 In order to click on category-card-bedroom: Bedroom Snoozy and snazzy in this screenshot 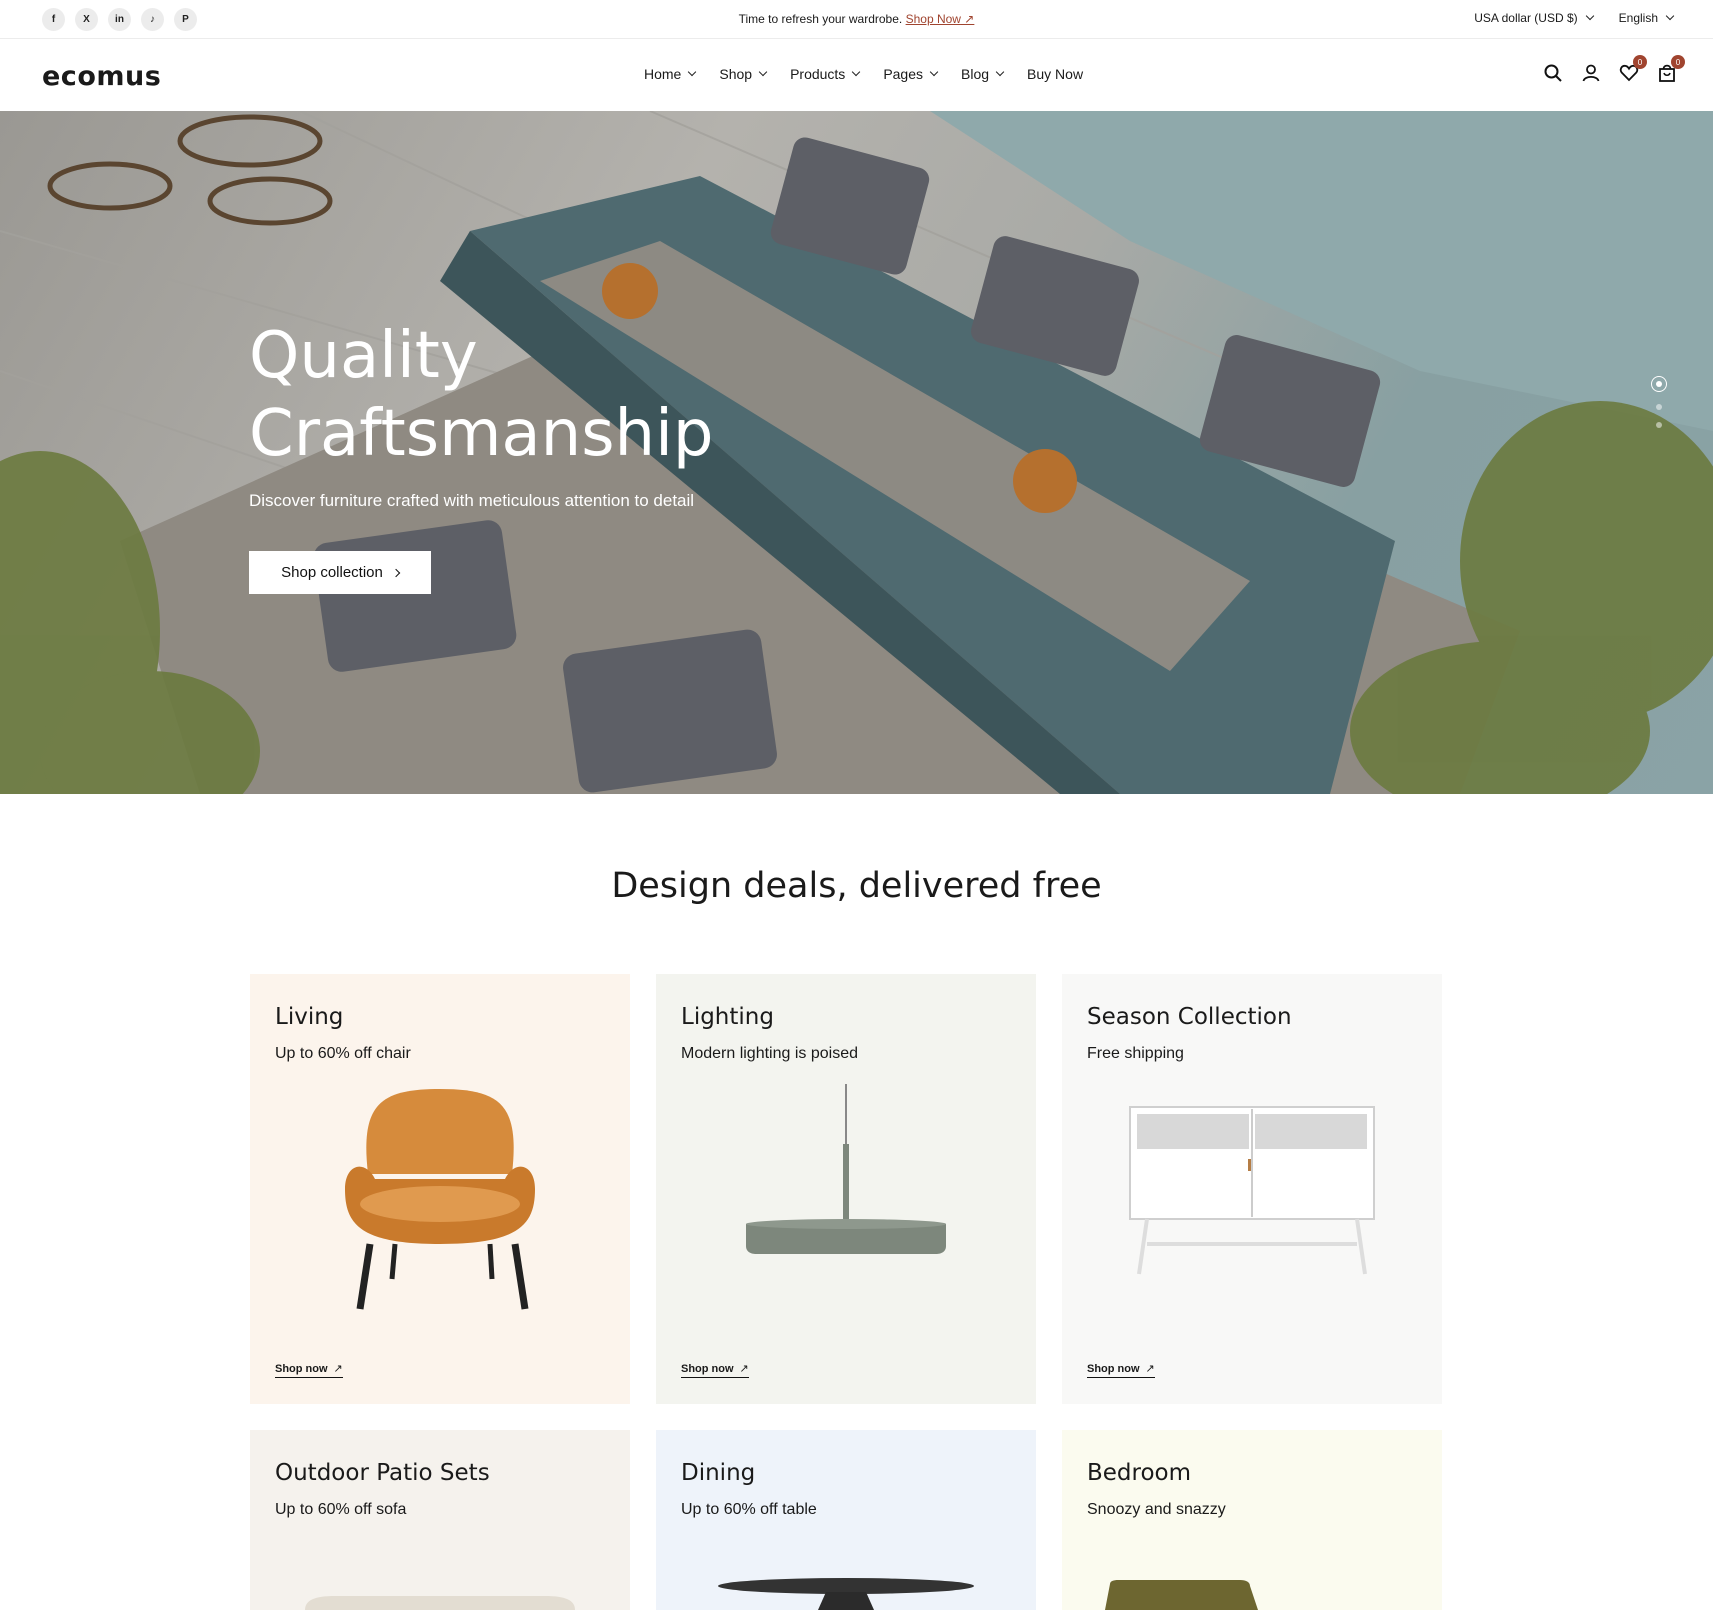, I will do `click(1252, 1520)`.